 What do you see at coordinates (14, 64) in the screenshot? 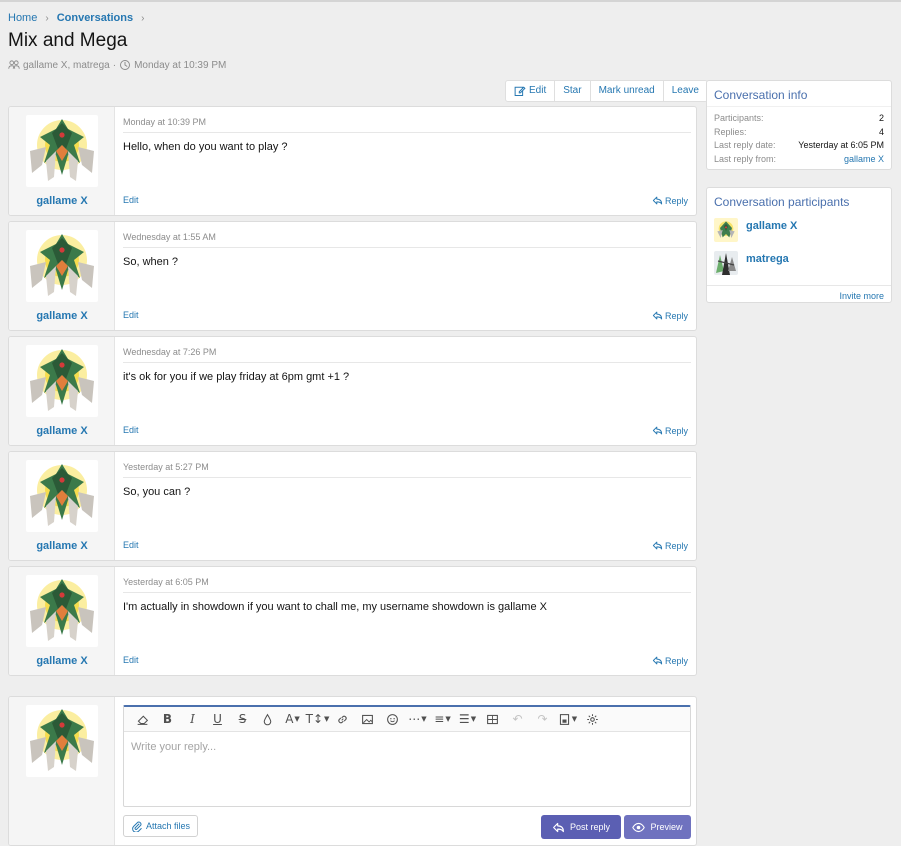
I see `users-icon` at bounding box center [14, 64].